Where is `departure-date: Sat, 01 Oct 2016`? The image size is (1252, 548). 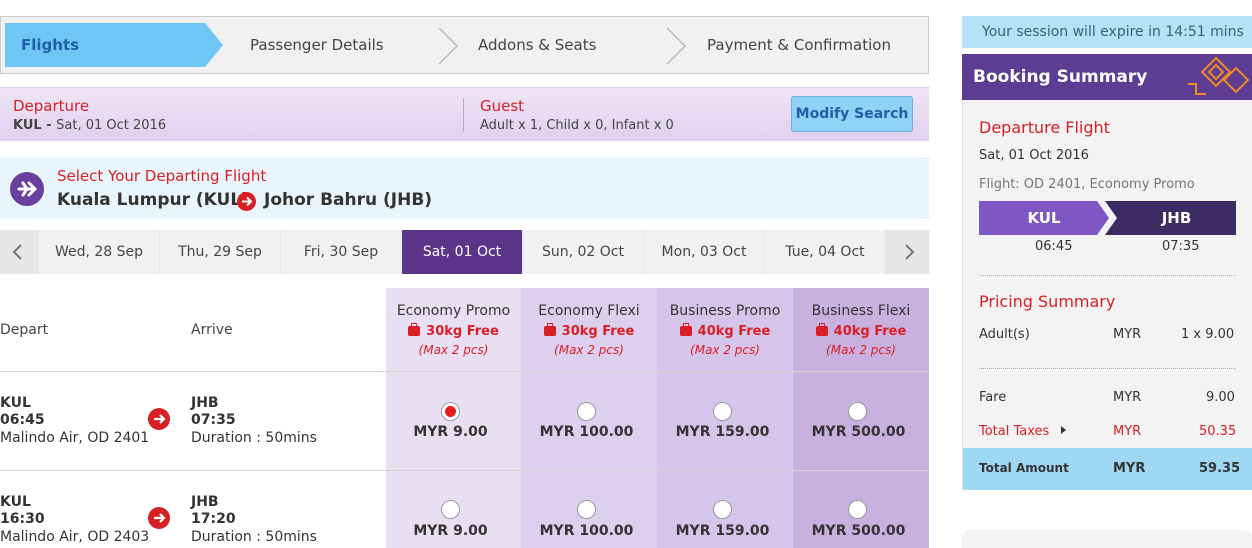 departure-date: Sat, 01 Oct 2016 is located at coordinates (111, 125).